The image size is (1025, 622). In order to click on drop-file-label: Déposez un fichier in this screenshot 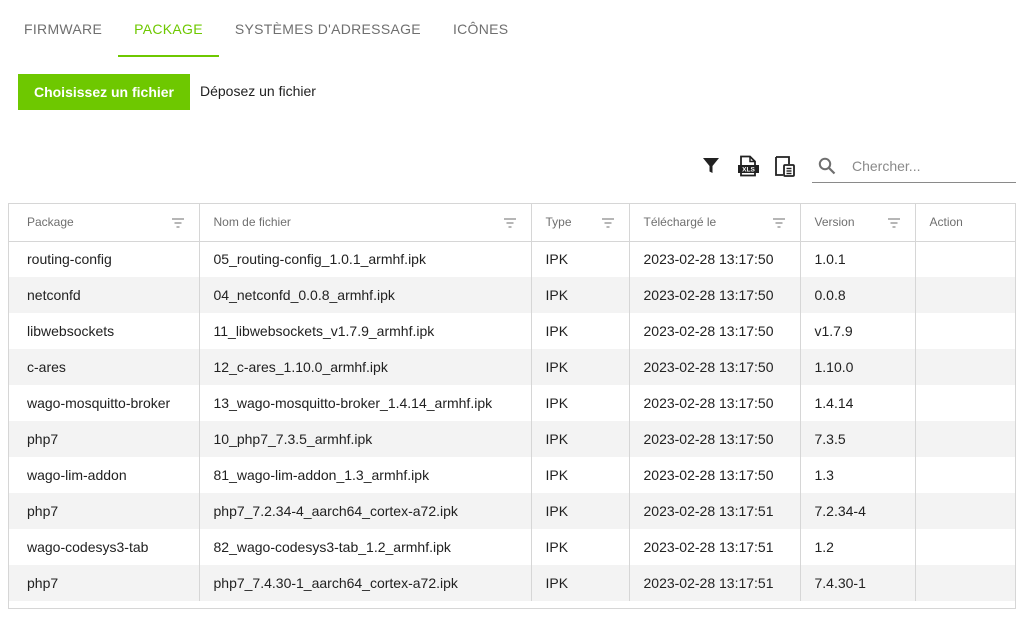, I will do `click(258, 91)`.